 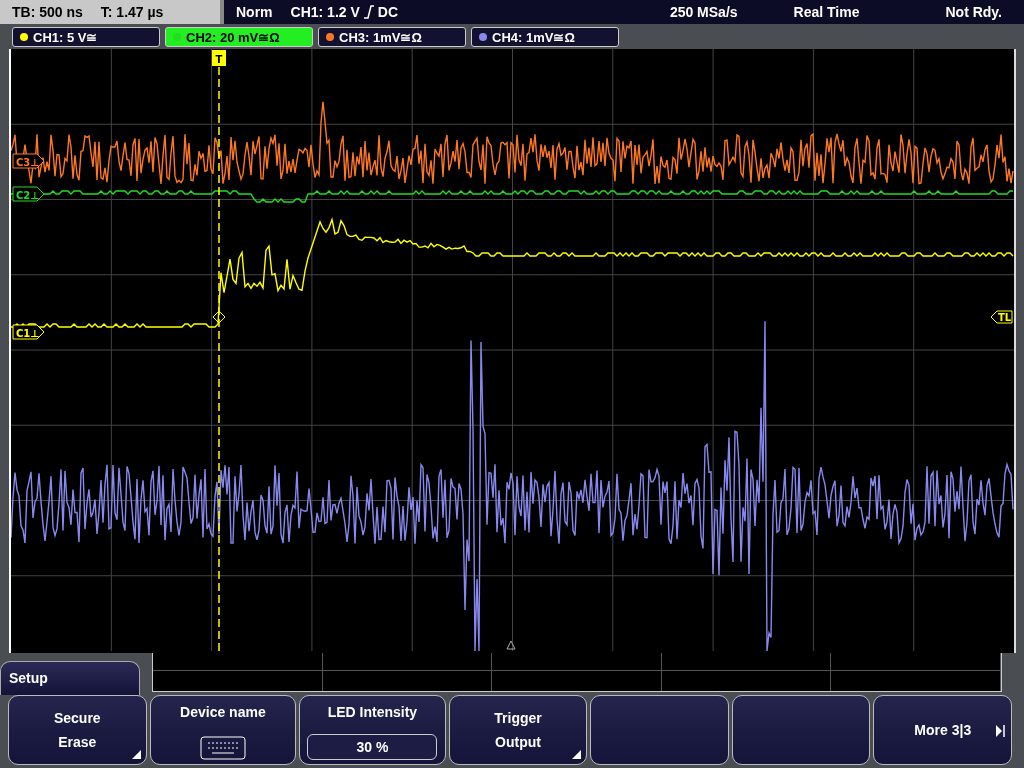 What do you see at coordinates (222, 748) in the screenshot?
I see `keyboard-icon` at bounding box center [222, 748].